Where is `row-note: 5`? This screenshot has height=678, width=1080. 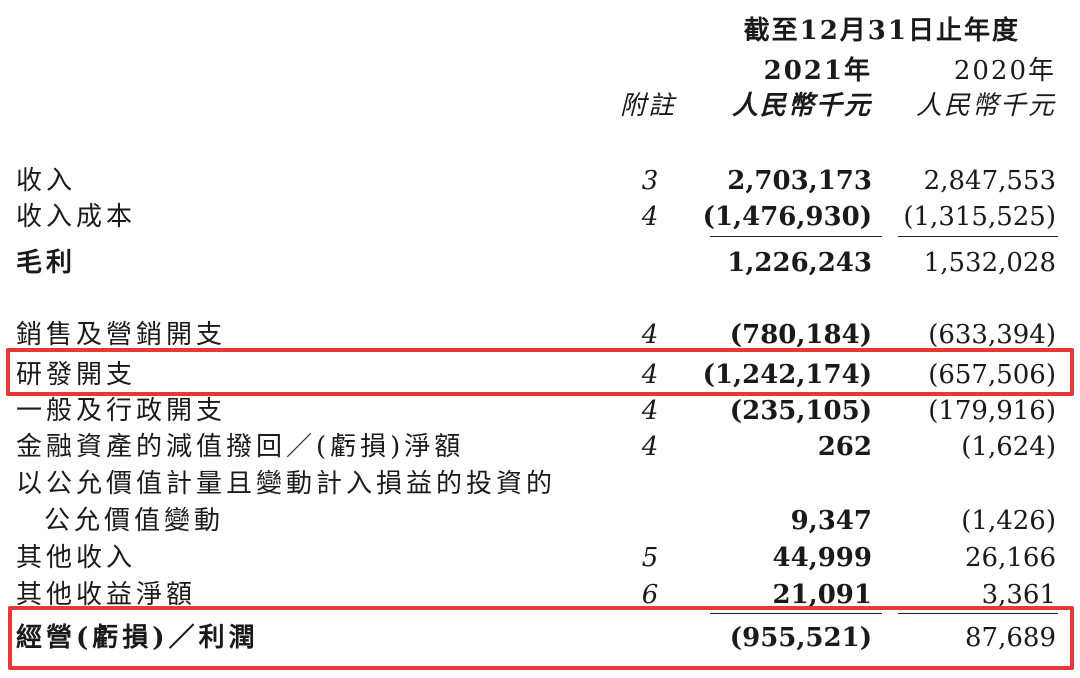
row-note: 5 is located at coordinates (650, 558).